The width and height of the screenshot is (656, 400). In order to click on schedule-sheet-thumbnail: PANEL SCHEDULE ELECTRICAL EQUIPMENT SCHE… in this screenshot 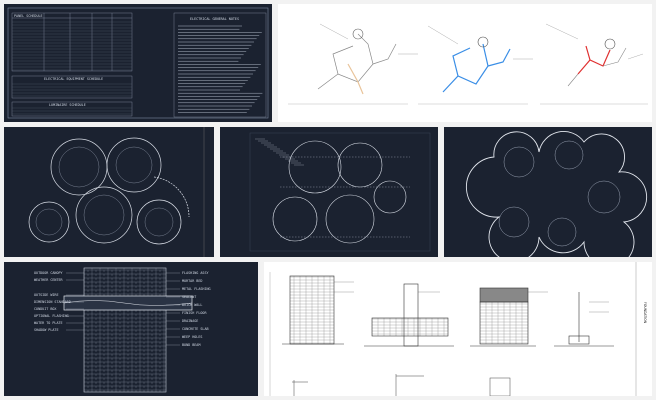, I will do `click(138, 63)`.